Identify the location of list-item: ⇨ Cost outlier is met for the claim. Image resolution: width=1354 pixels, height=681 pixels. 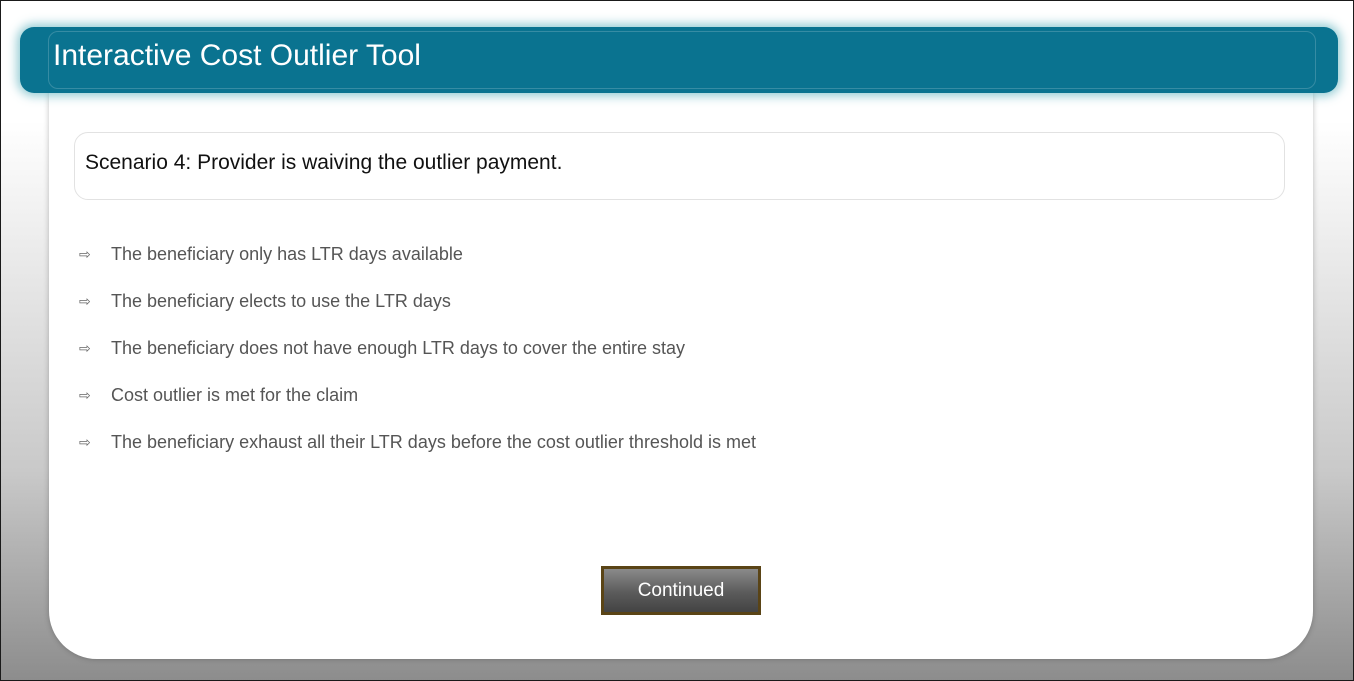
(417, 405).